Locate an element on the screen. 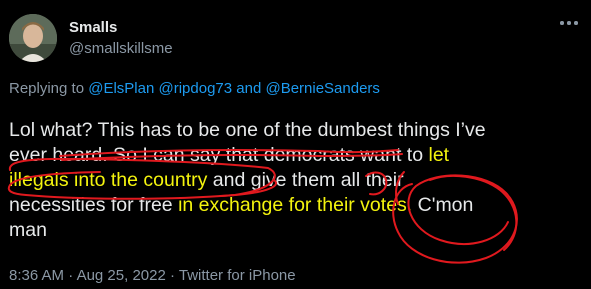 The height and width of the screenshot is (289, 591). mention-link: @ElsPlan is located at coordinates (121, 88).